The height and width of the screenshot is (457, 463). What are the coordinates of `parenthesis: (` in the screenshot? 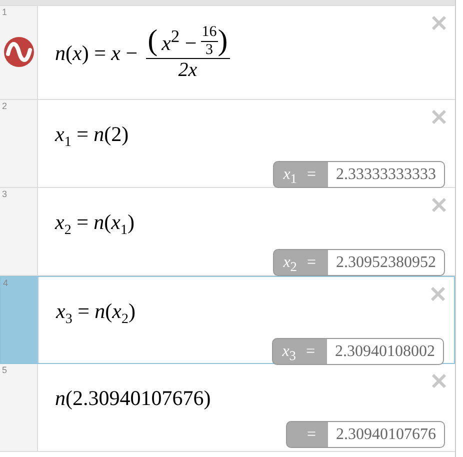 It's located at (153, 41).